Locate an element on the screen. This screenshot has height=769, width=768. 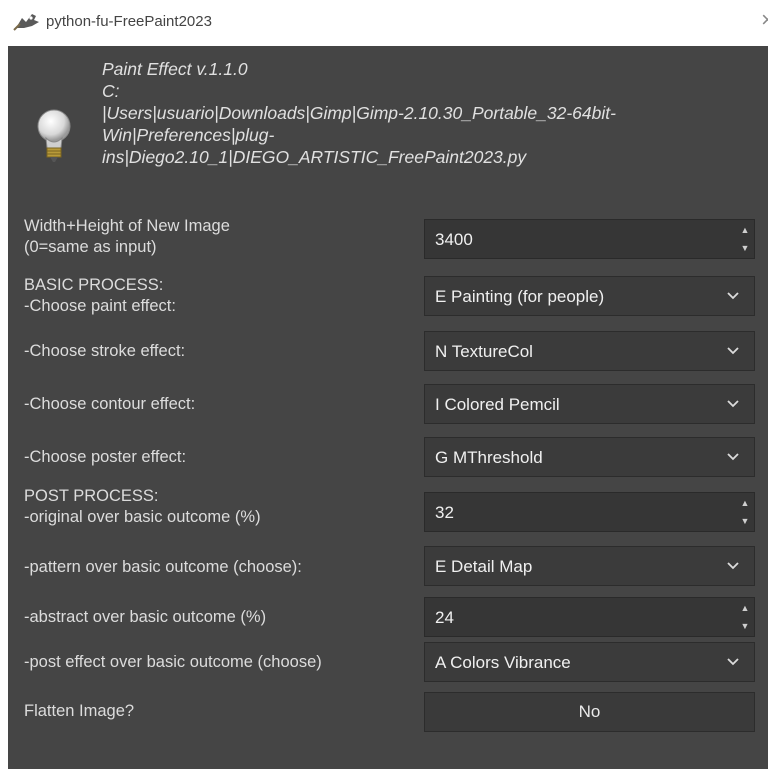
original-spin-buttons: ▲ ▼ is located at coordinates (745, 512).